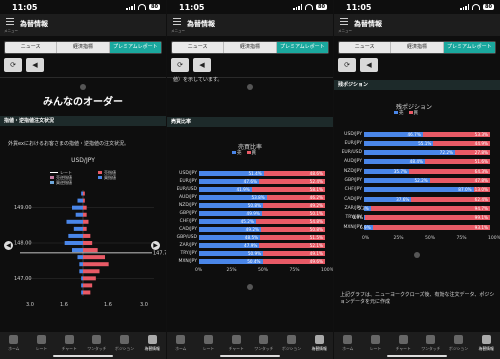 This screenshot has width=500, height=359. I want to click on category-label: MXN/JPY, so click(187, 261).